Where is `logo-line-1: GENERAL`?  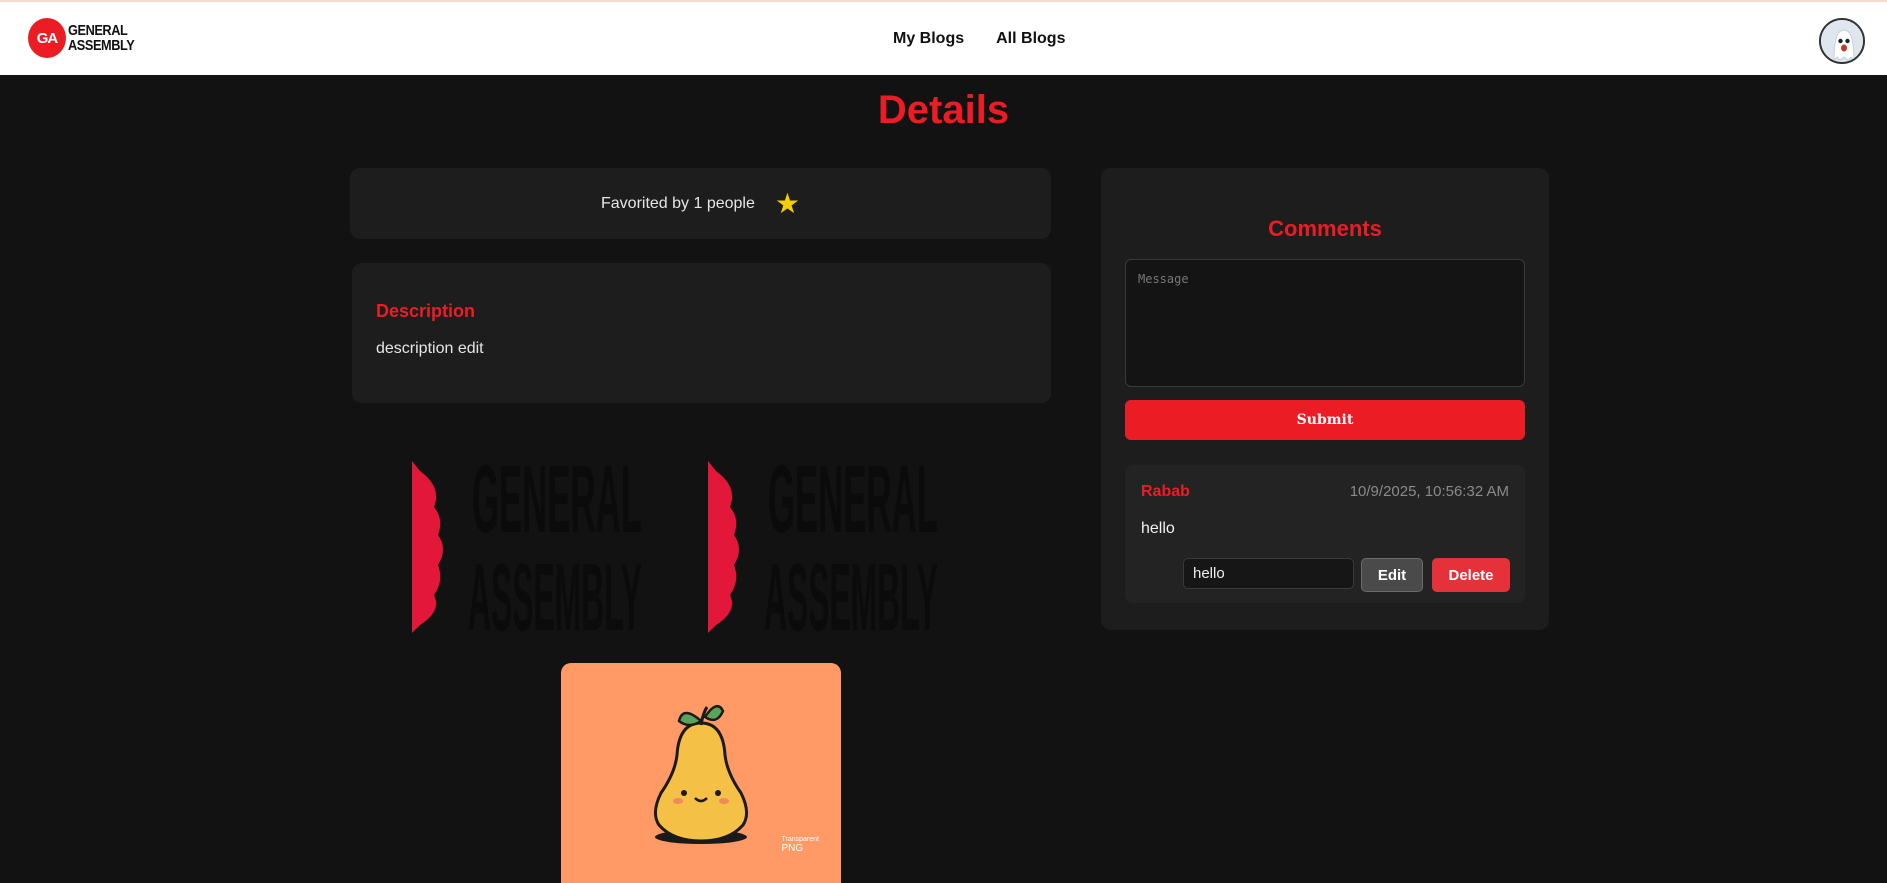
logo-line-1: GENERAL is located at coordinates (98, 30).